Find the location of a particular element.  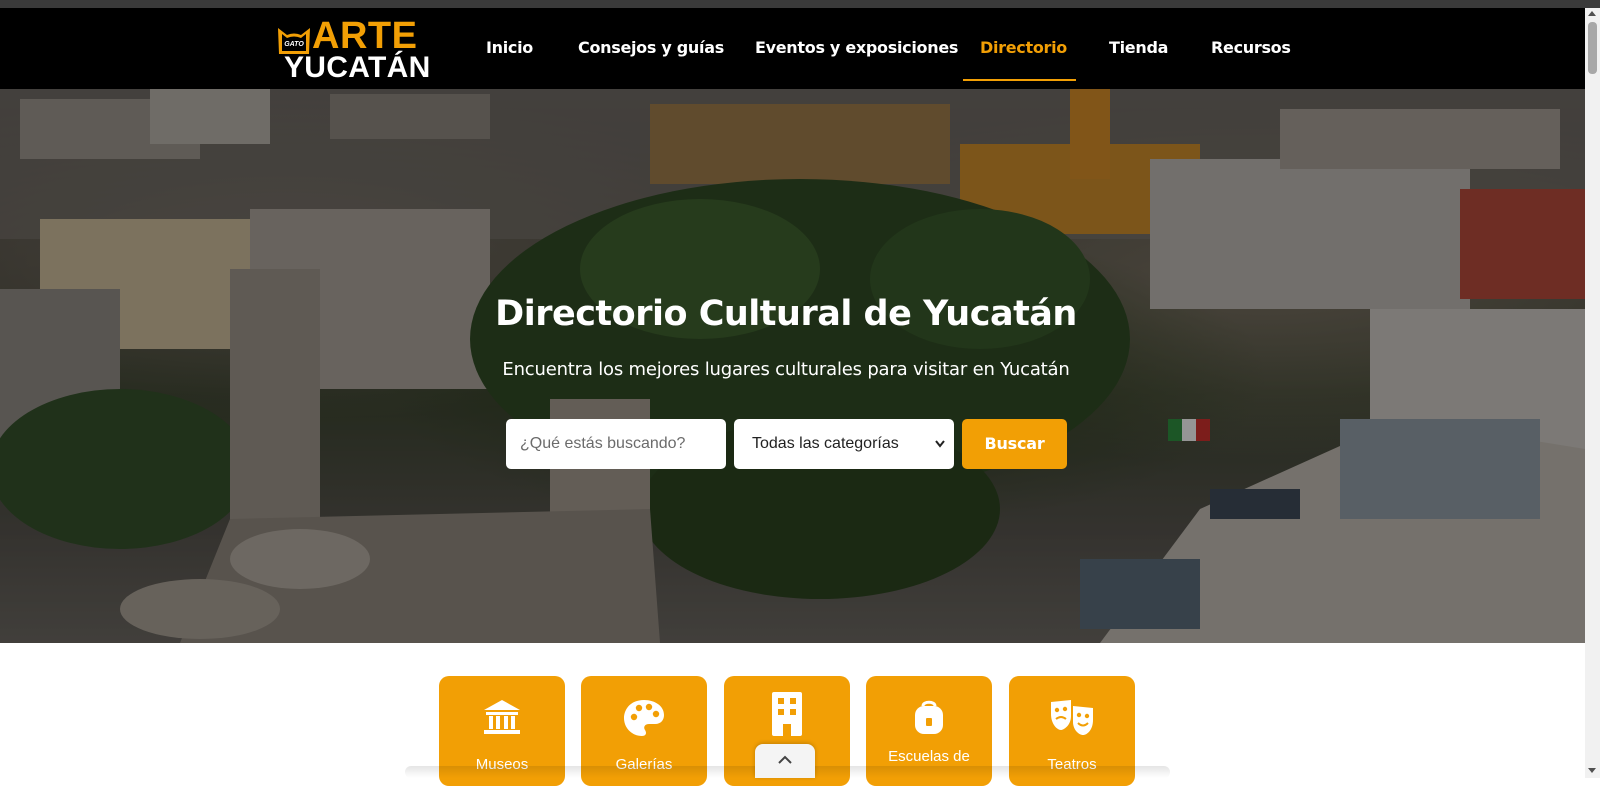

logo-badge-text: GATO is located at coordinates (294, 44).